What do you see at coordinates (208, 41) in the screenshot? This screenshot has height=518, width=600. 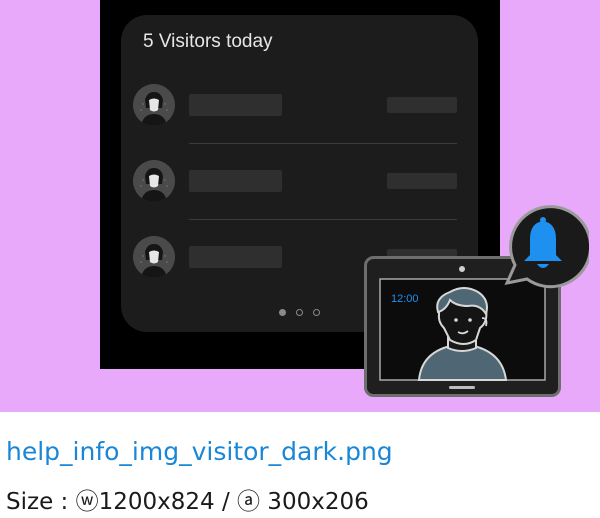 I see `widget-title: 5 Visitors today` at bounding box center [208, 41].